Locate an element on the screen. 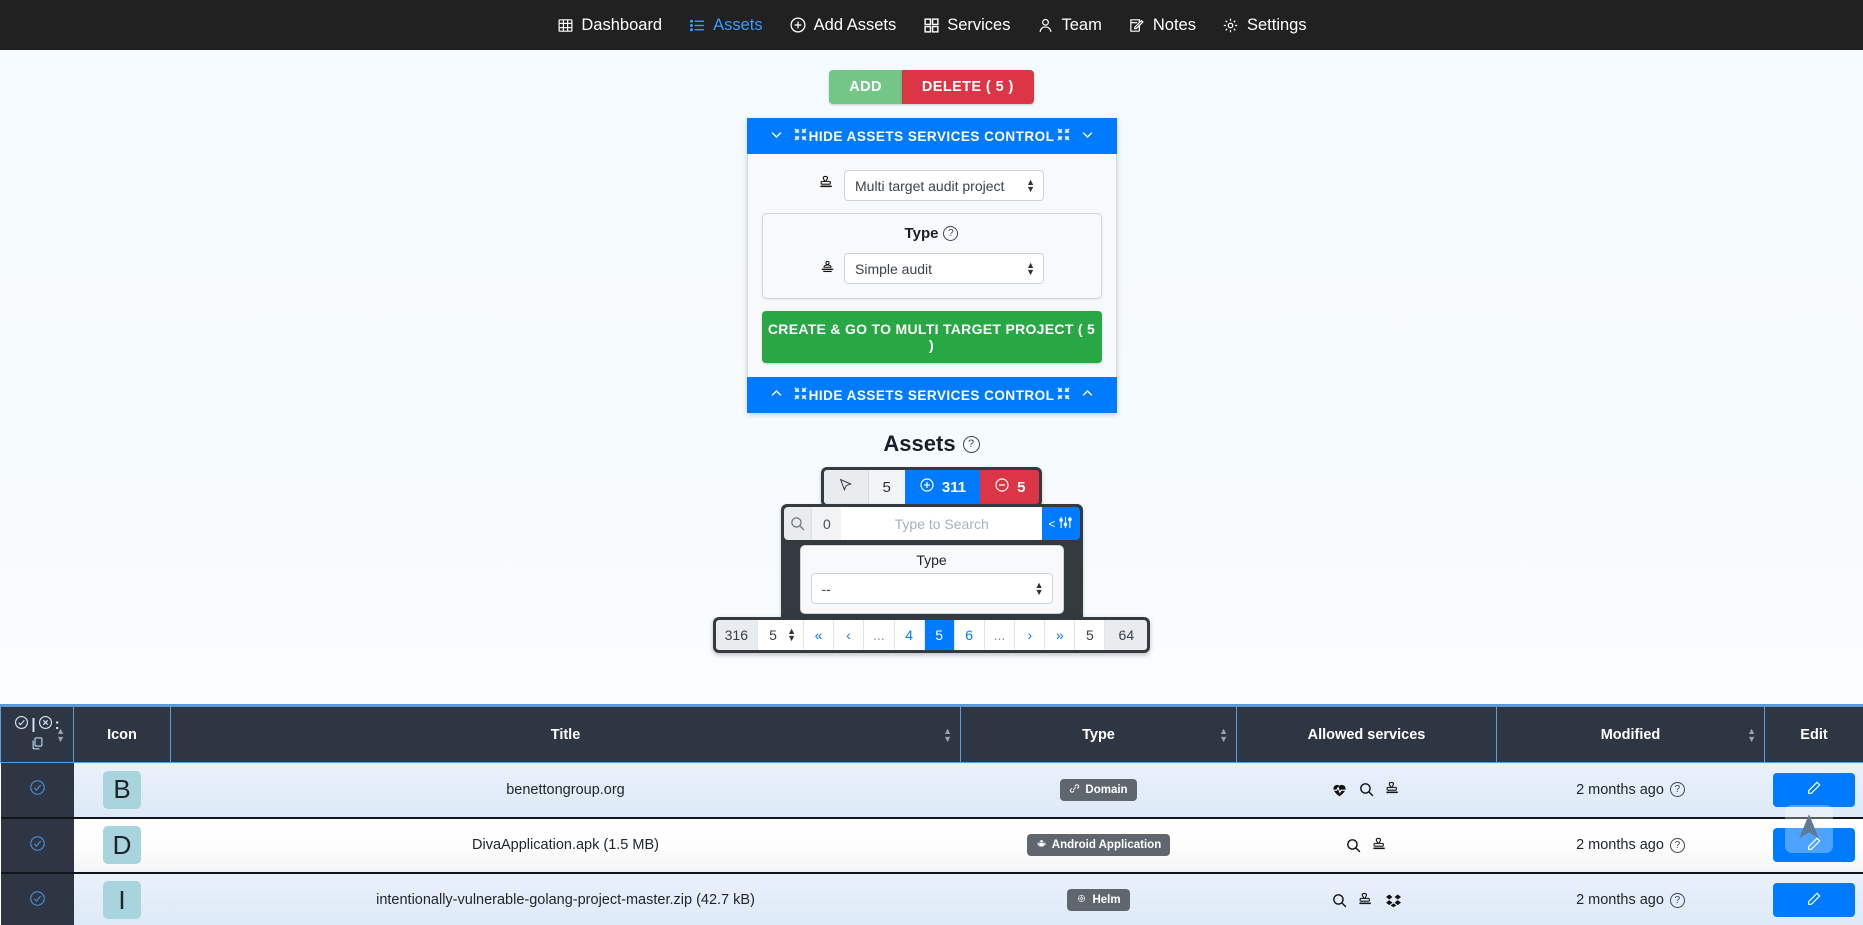 The image size is (1863, 925). type-select: Simple audit ▲ ▼ is located at coordinates (944, 268).